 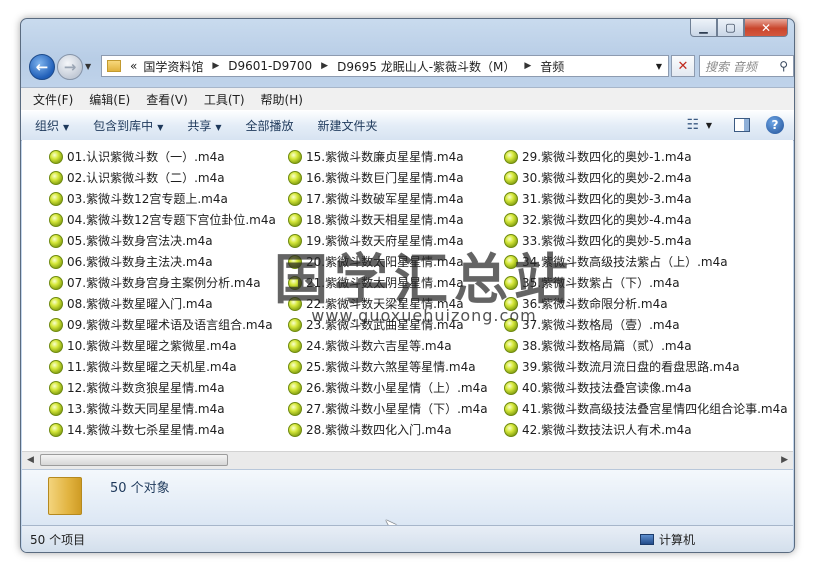 I want to click on breadcrumb-item: D9695 龙眠山人-紫薇斗数（M）, so click(x=426, y=66).